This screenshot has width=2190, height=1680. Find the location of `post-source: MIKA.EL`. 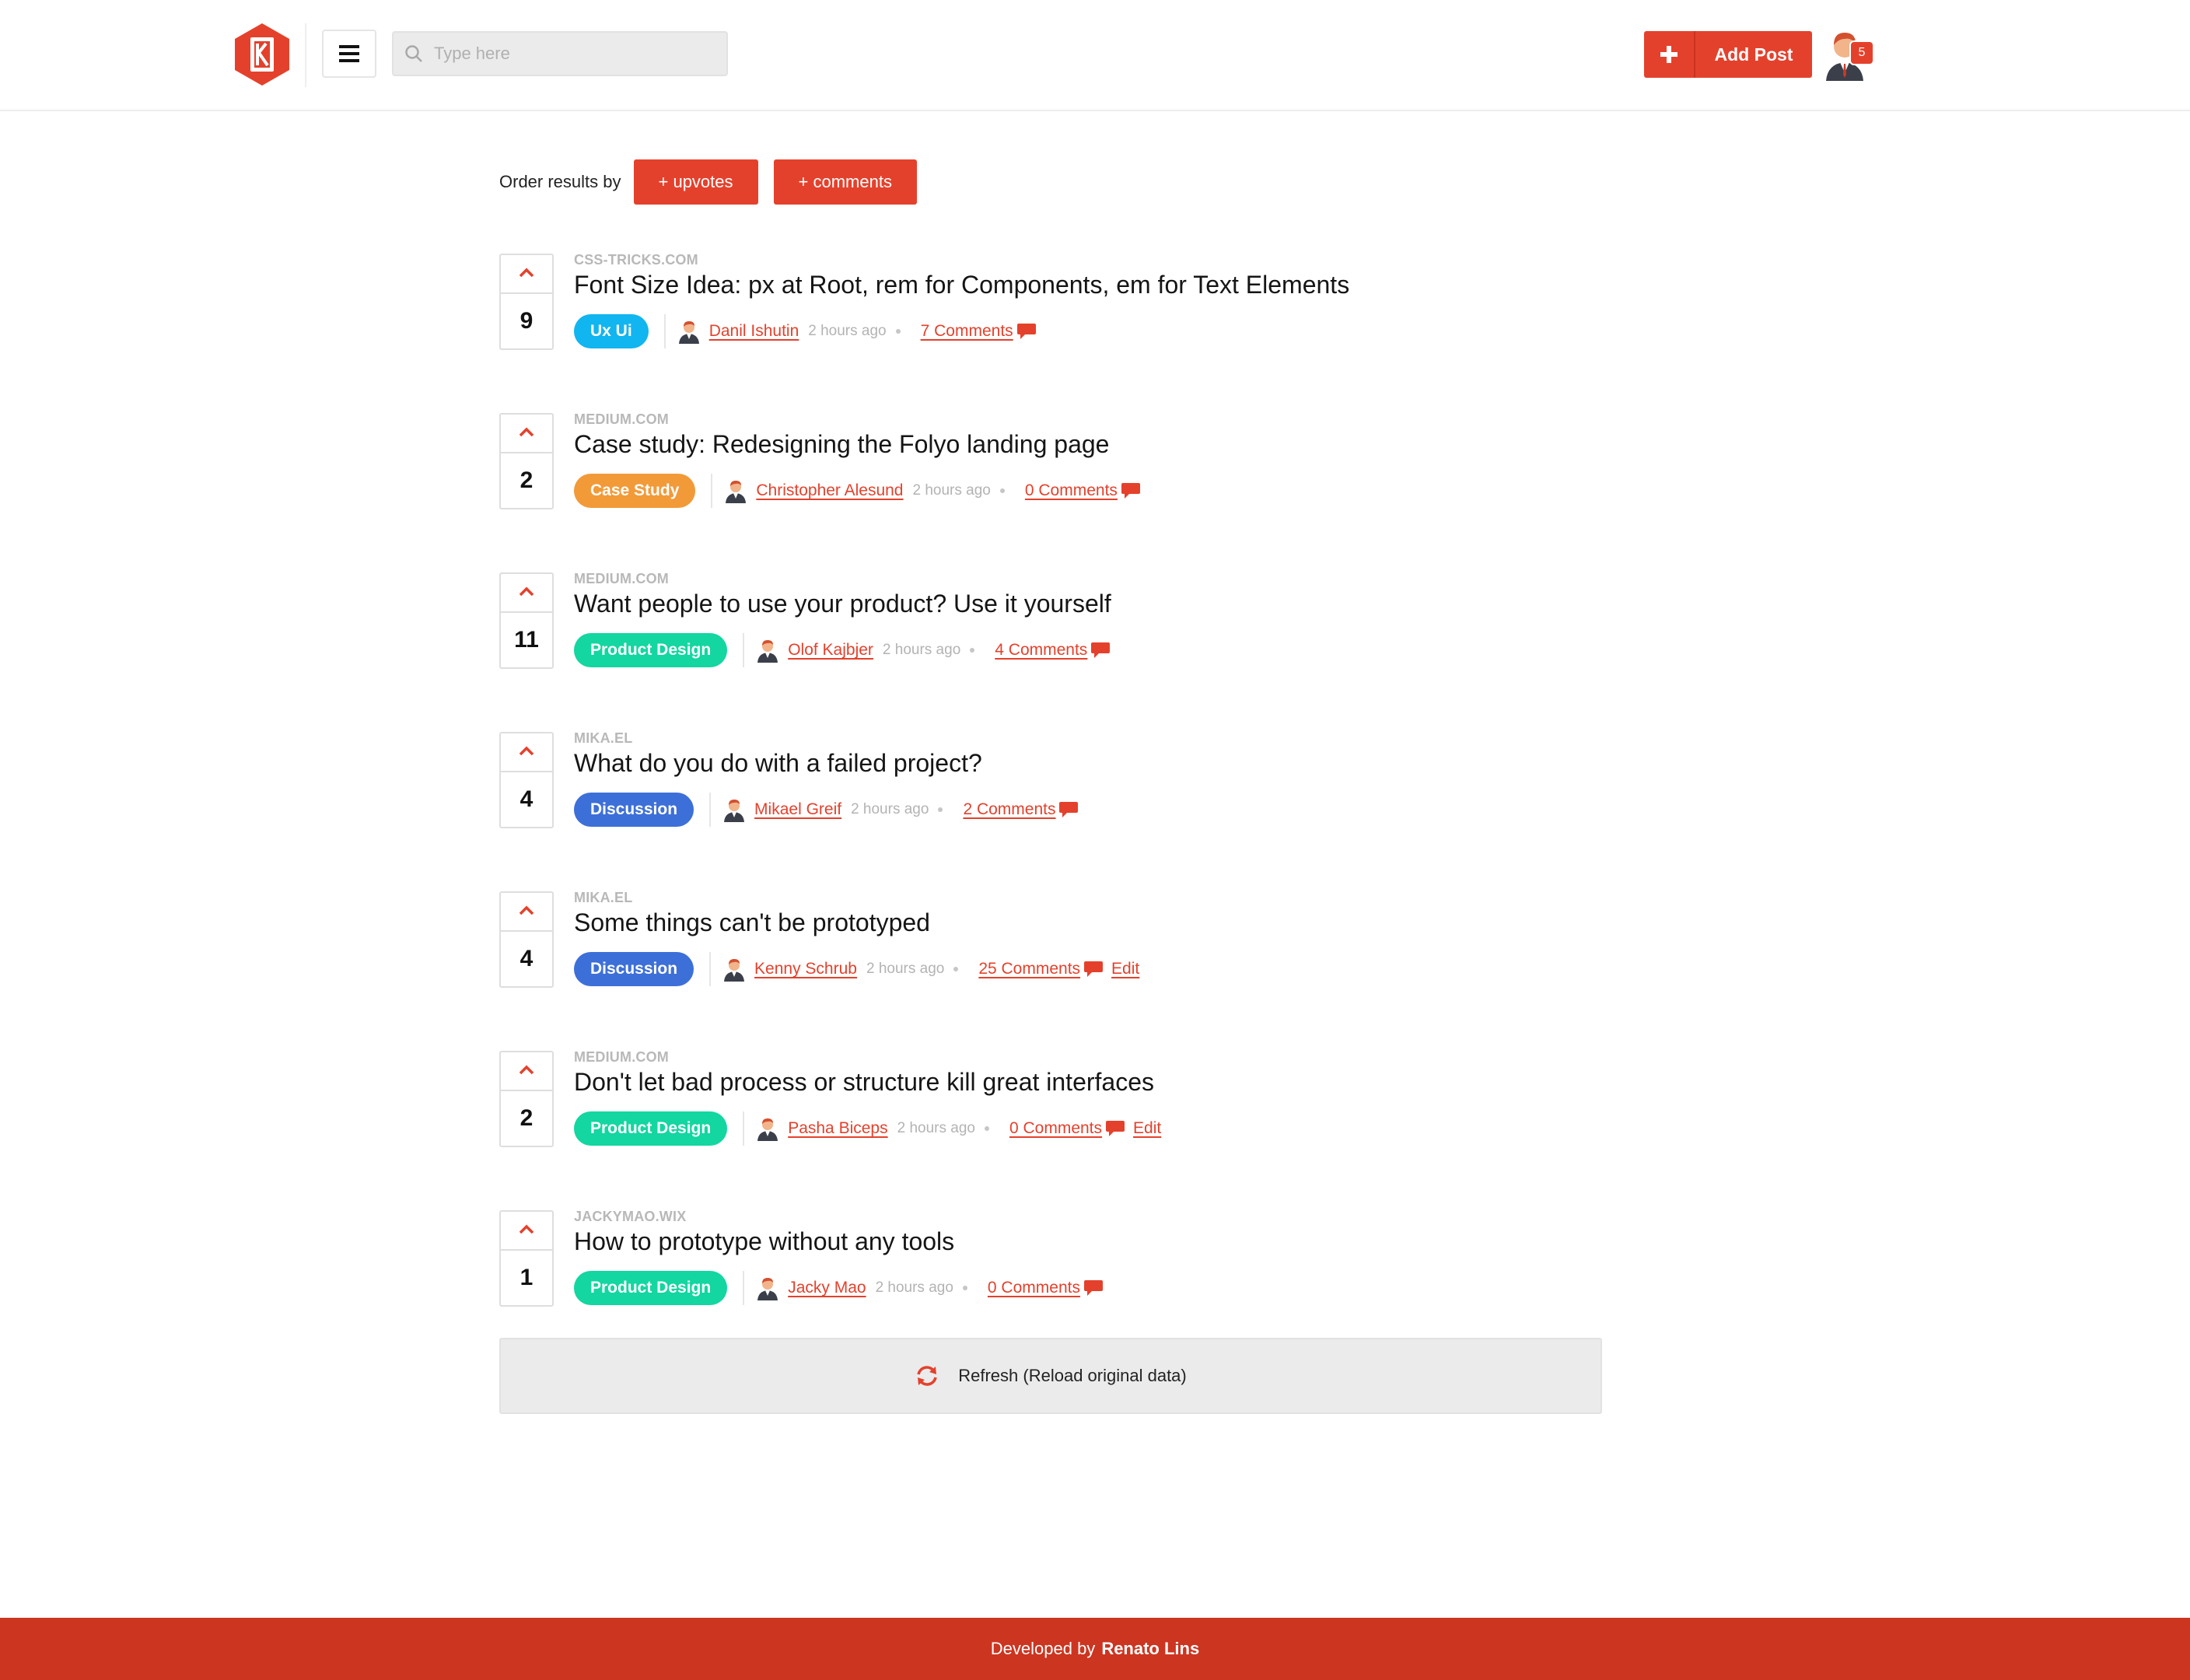

post-source: MIKA.EL is located at coordinates (603, 898).